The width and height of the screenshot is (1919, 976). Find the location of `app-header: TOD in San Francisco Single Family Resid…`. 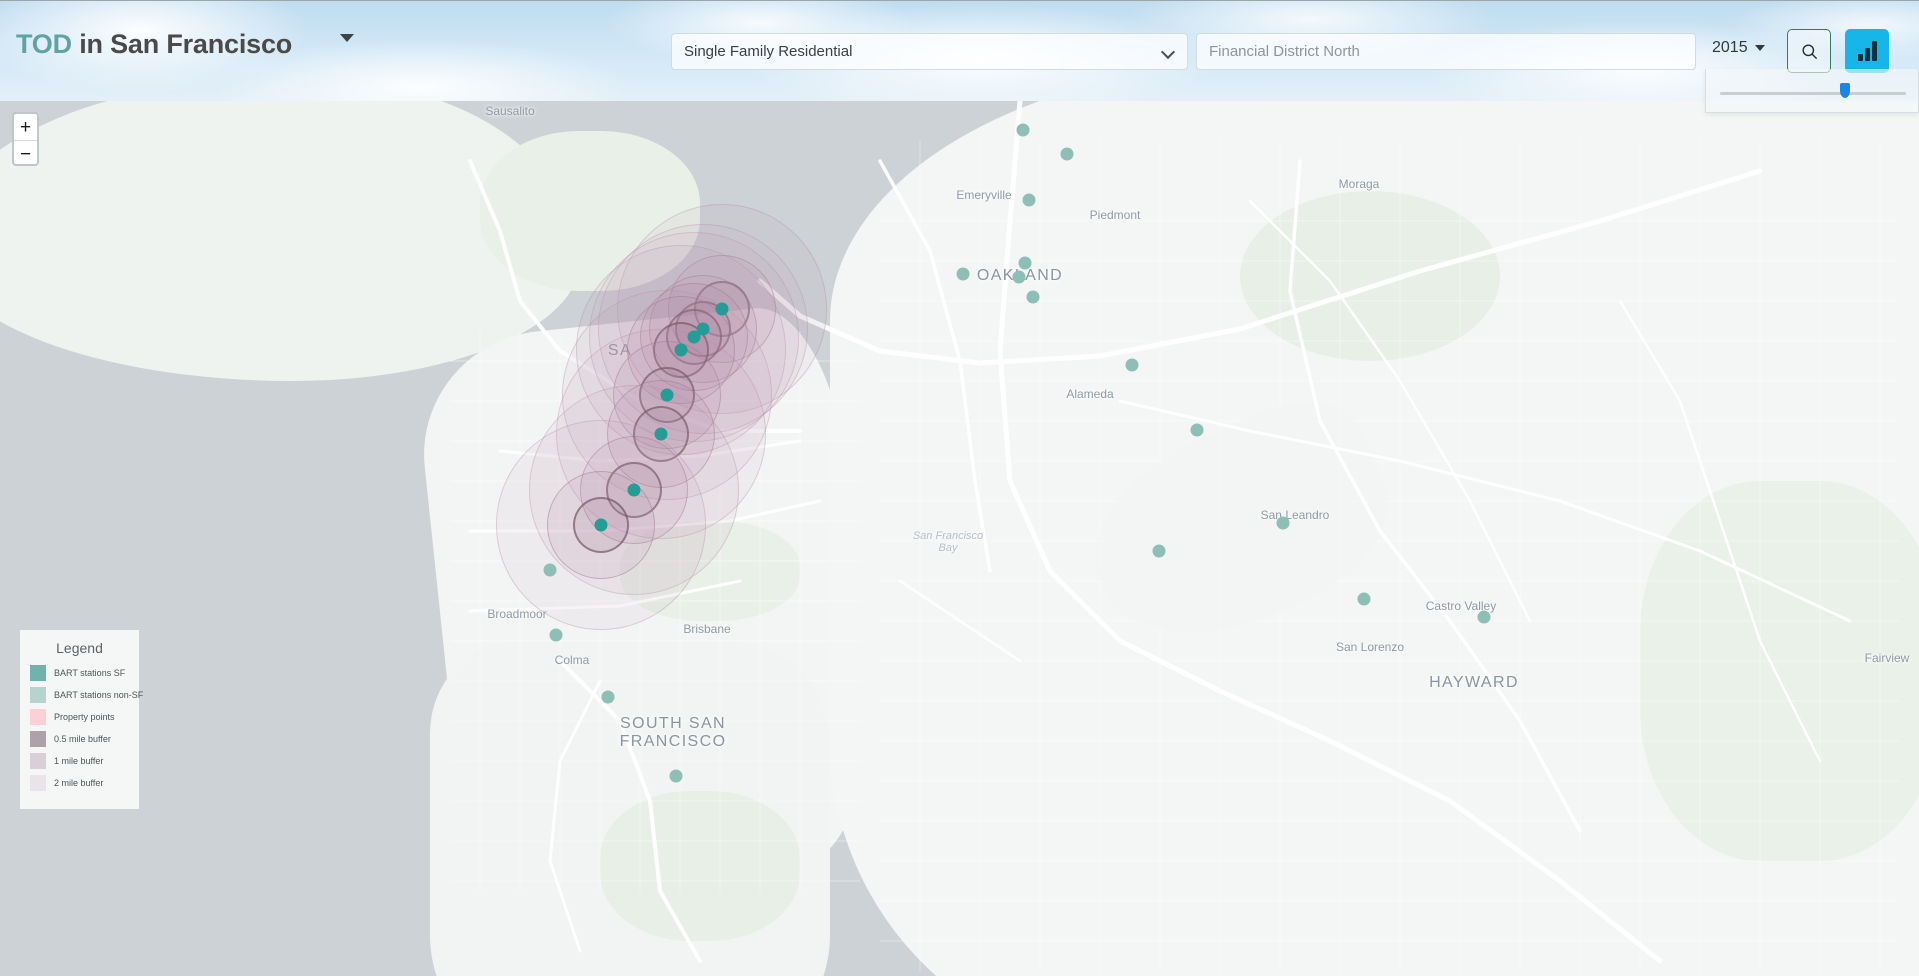

app-header: TOD in San Francisco Single Family Resid… is located at coordinates (959, 50).